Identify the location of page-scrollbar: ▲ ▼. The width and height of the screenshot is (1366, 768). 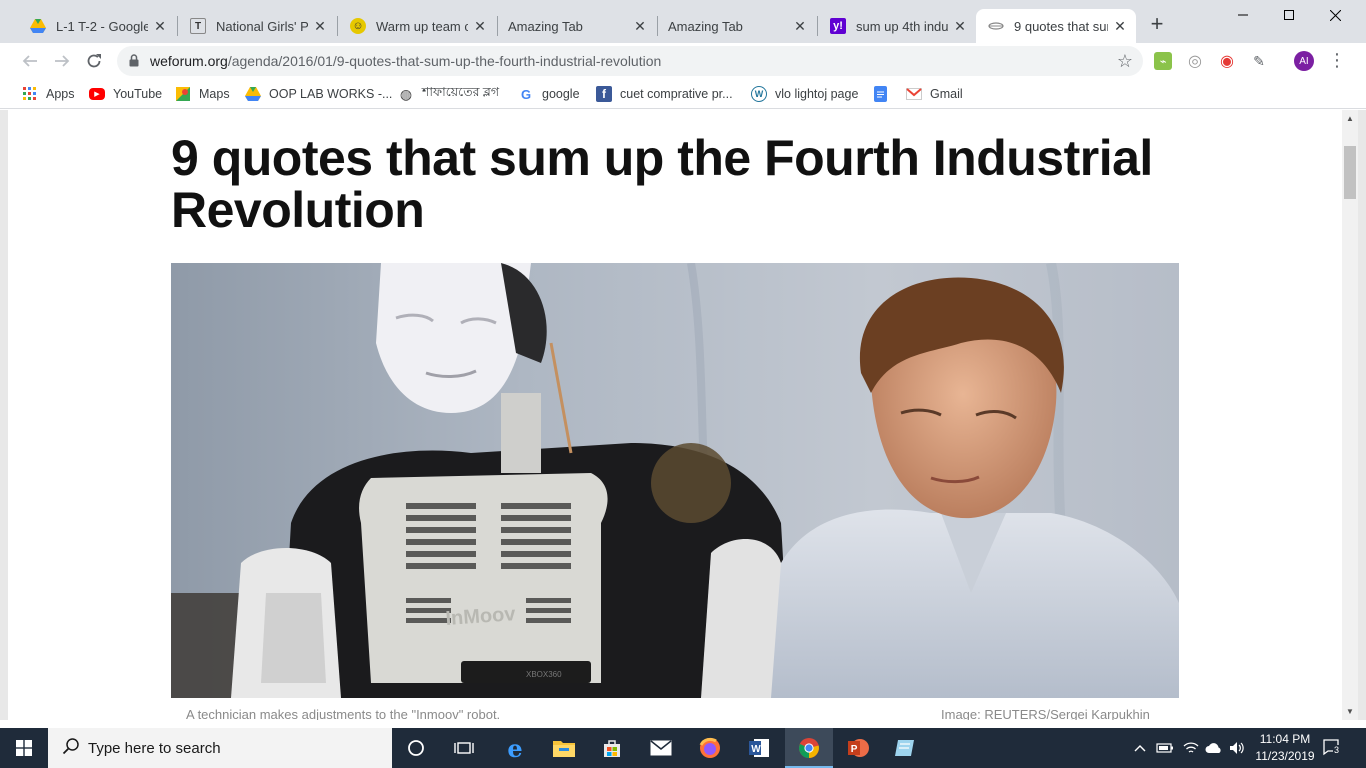
(1350, 415).